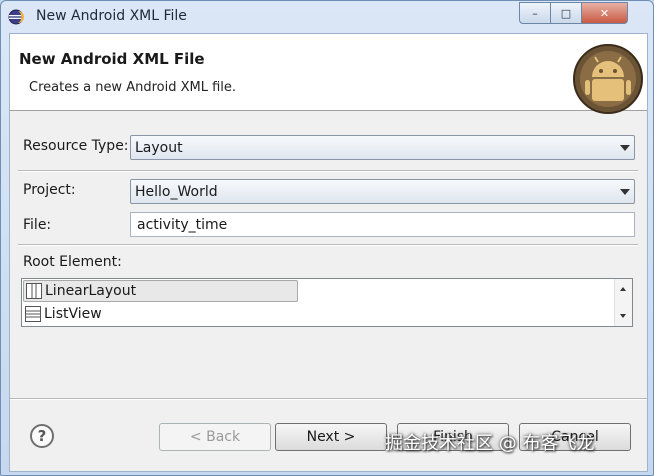 Image resolution: width=654 pixels, height=476 pixels. What do you see at coordinates (33, 314) in the screenshot?
I see `list-view-icon` at bounding box center [33, 314].